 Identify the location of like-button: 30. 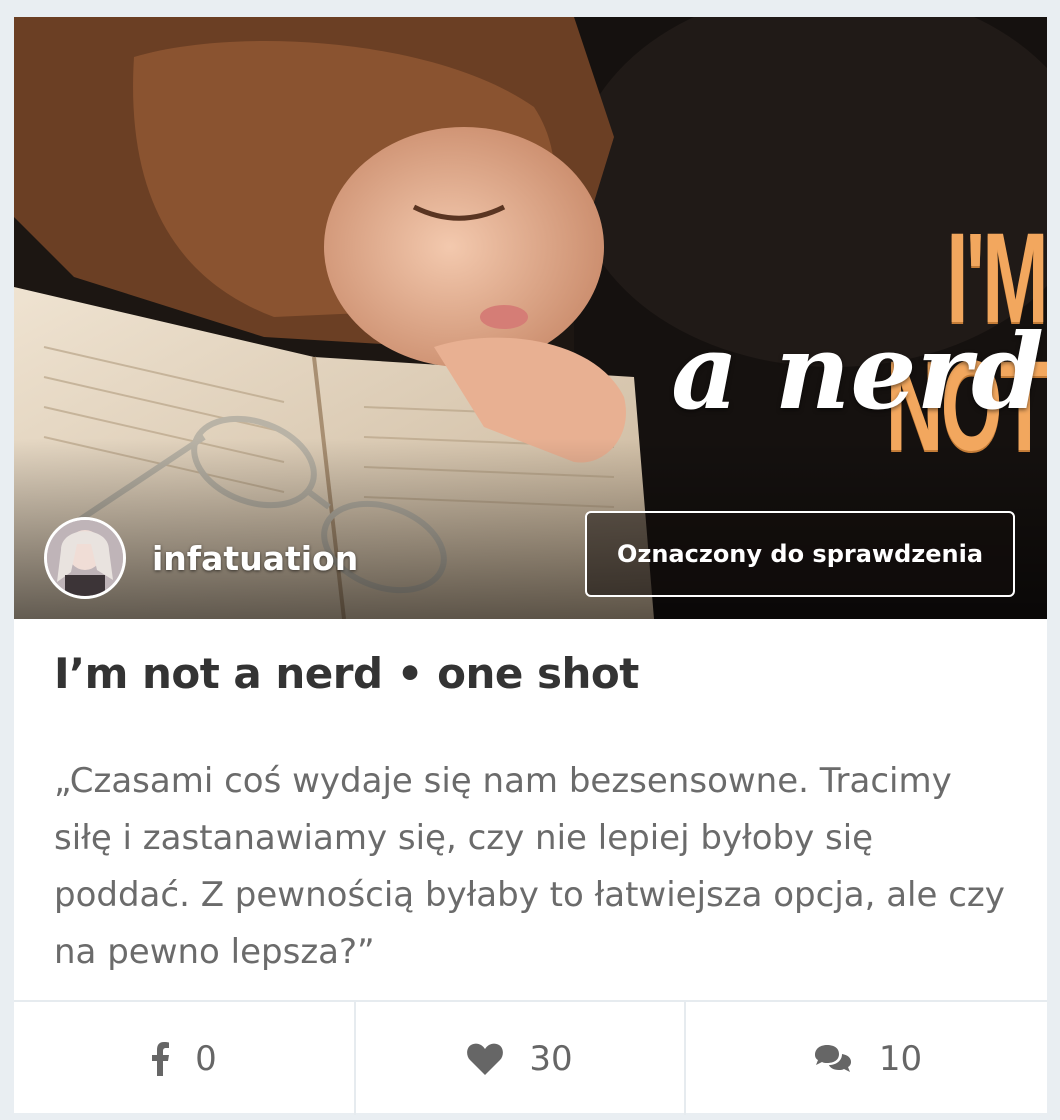
(519, 1058).